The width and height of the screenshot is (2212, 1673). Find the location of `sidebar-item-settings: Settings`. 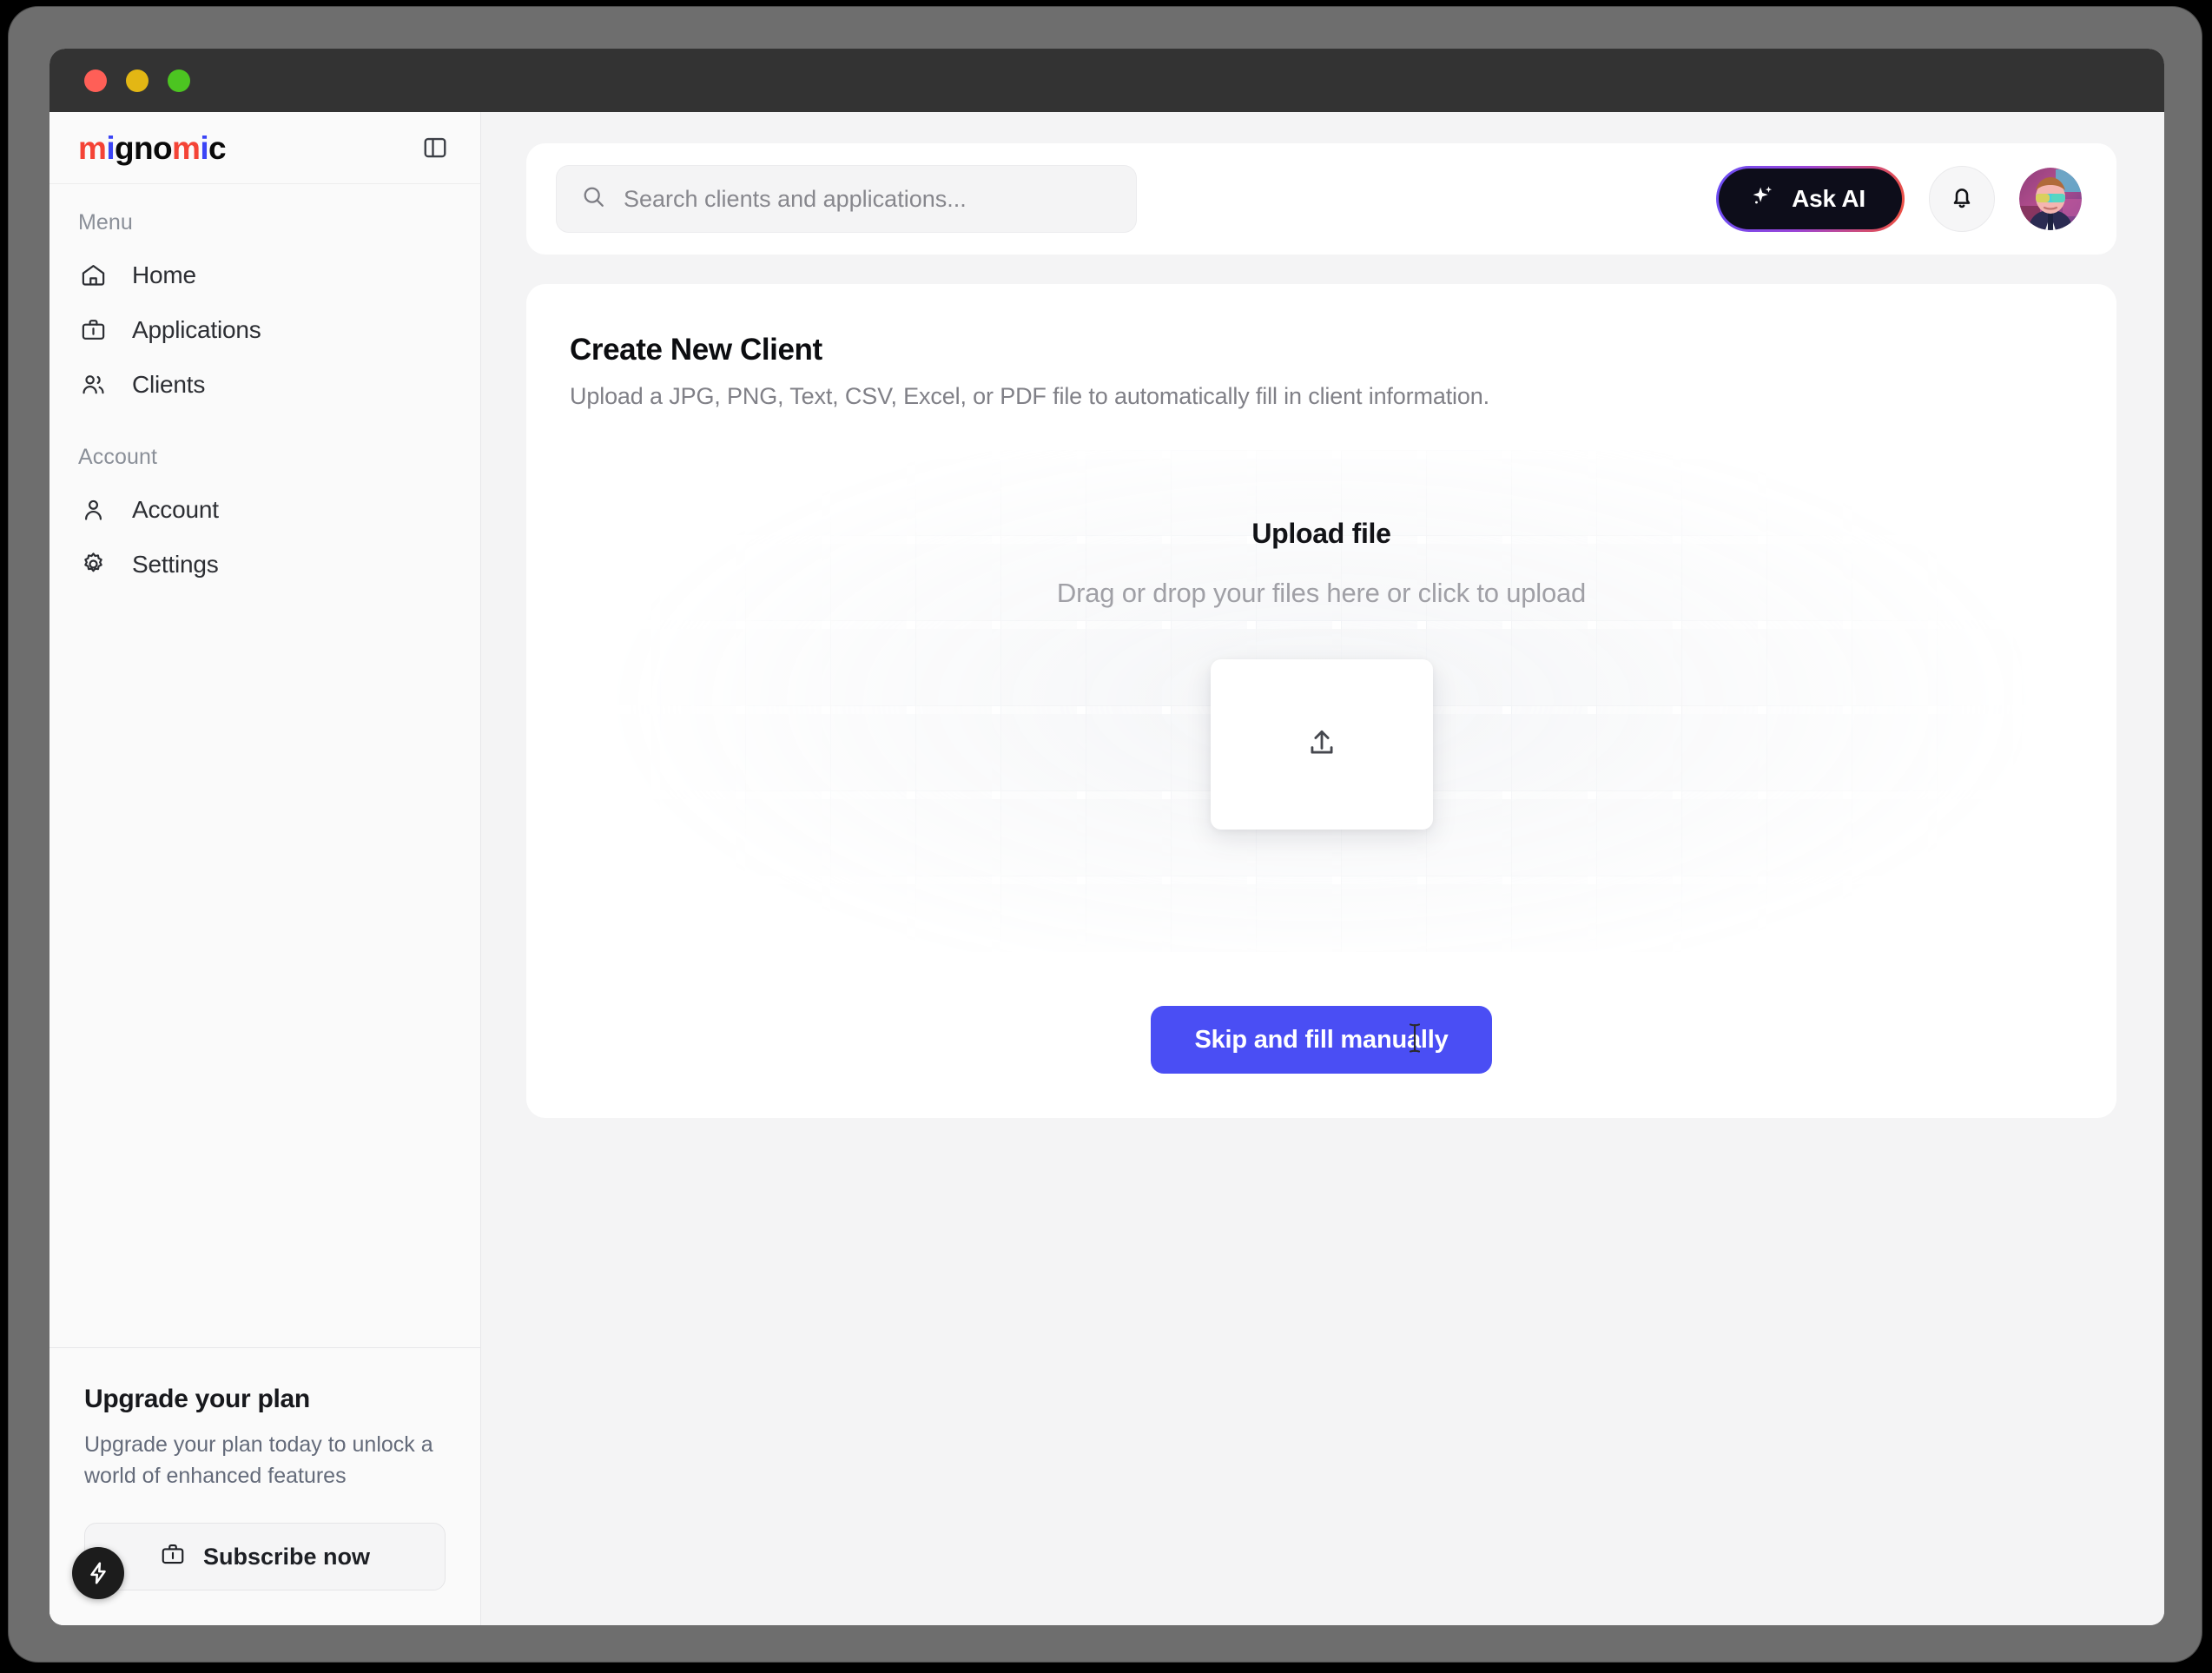

sidebar-item-settings: Settings is located at coordinates (265, 564).